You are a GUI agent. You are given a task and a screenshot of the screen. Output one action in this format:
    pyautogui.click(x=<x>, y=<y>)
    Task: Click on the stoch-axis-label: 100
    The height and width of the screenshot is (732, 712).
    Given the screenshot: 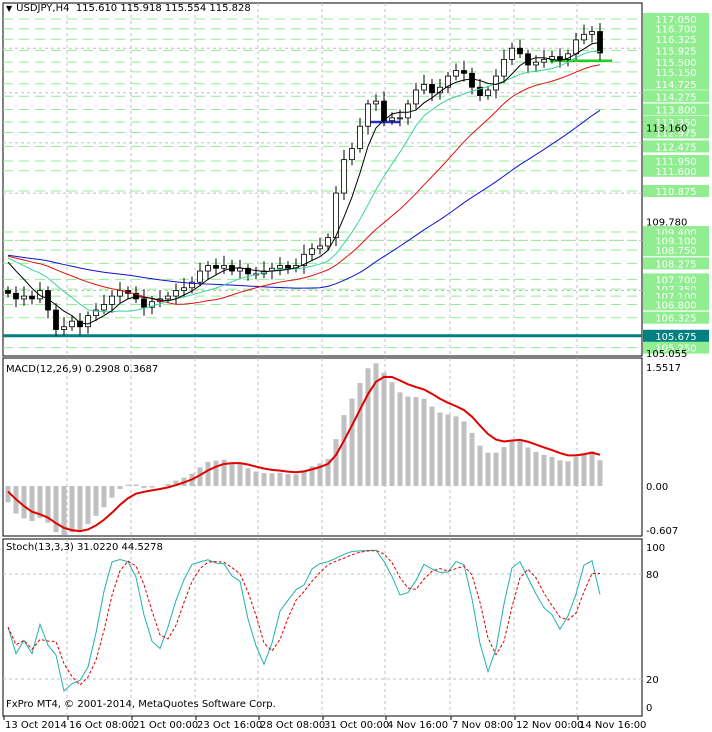 What is the action you would take?
    pyautogui.click(x=655, y=548)
    